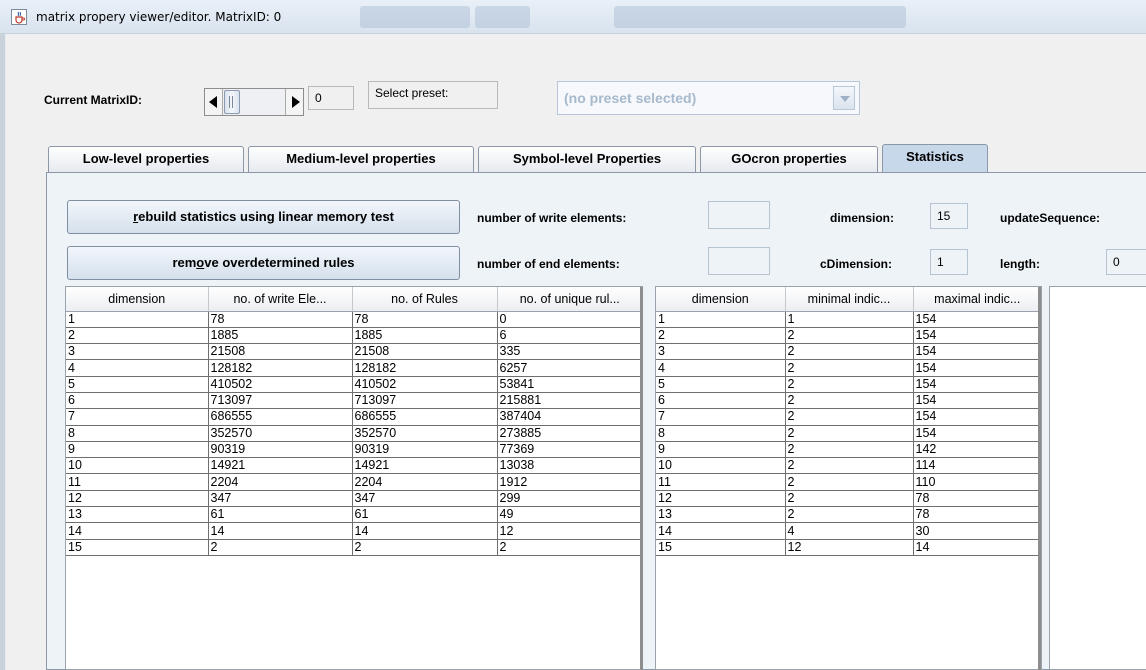 The height and width of the screenshot is (670, 1146). What do you see at coordinates (569, 433) in the screenshot?
I see `table-cell: 273885` at bounding box center [569, 433].